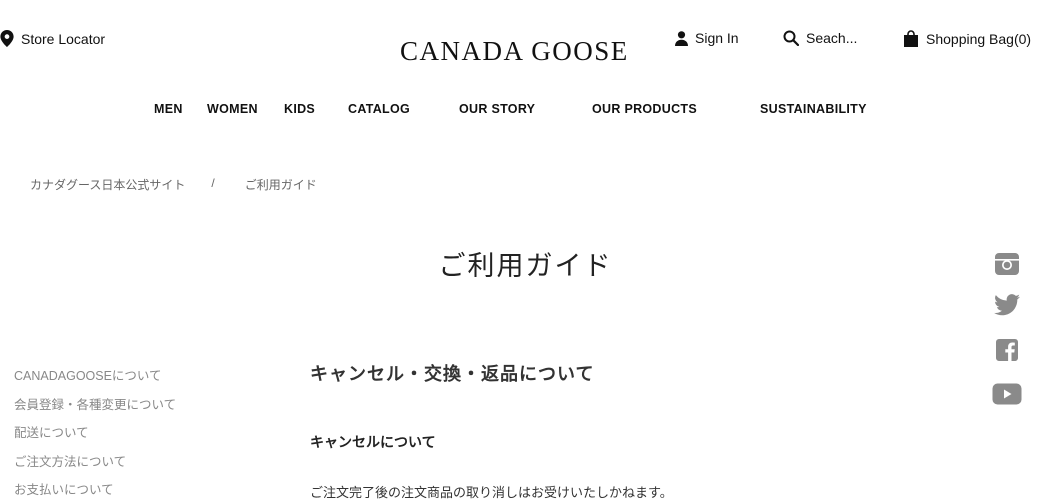 This screenshot has height=502, width=1051. I want to click on nav-item-our-story: OUR STORY, so click(497, 109).